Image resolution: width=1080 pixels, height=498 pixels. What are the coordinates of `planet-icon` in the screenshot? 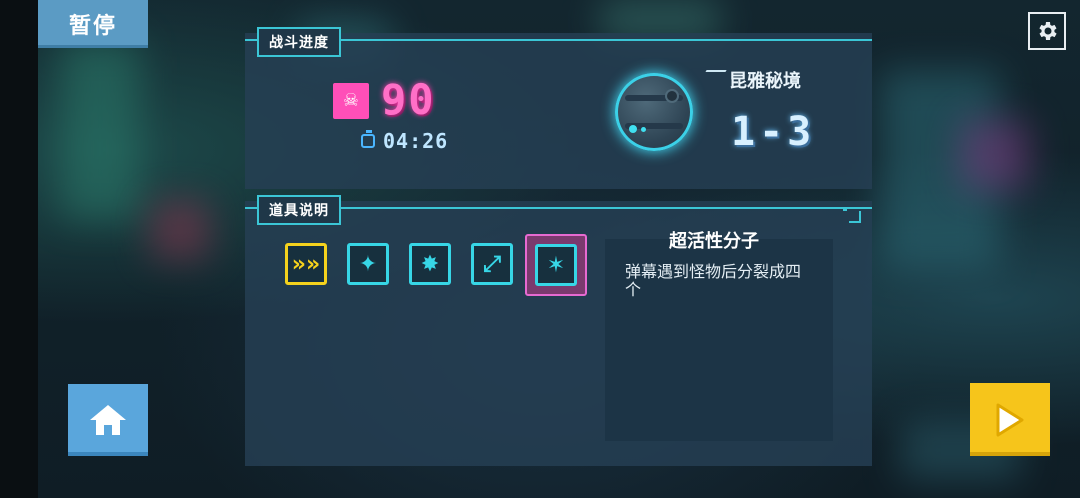 It's located at (654, 112).